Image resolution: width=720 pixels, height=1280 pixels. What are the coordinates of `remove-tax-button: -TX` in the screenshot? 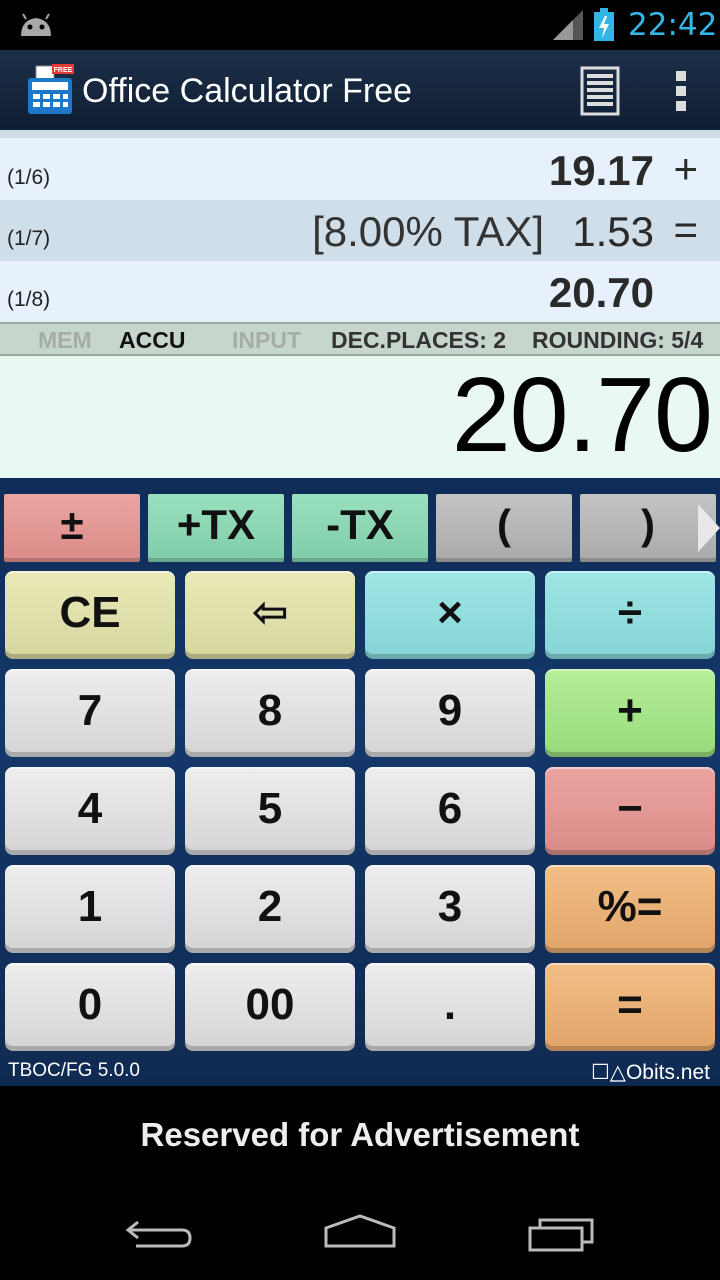 It's located at (360, 528).